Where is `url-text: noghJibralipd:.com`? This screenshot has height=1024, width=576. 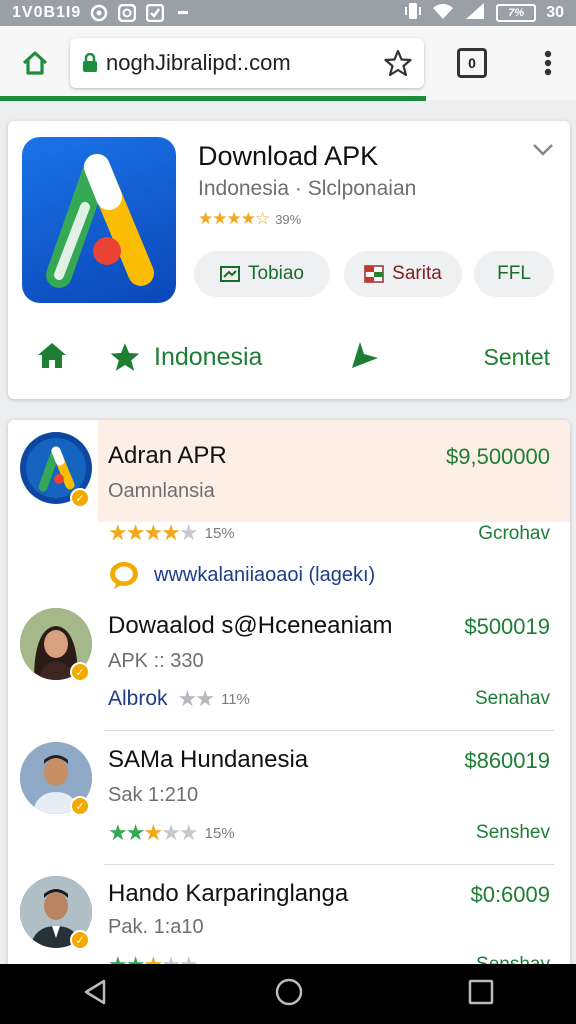 url-text: noghJibralipd:.com is located at coordinates (241, 63).